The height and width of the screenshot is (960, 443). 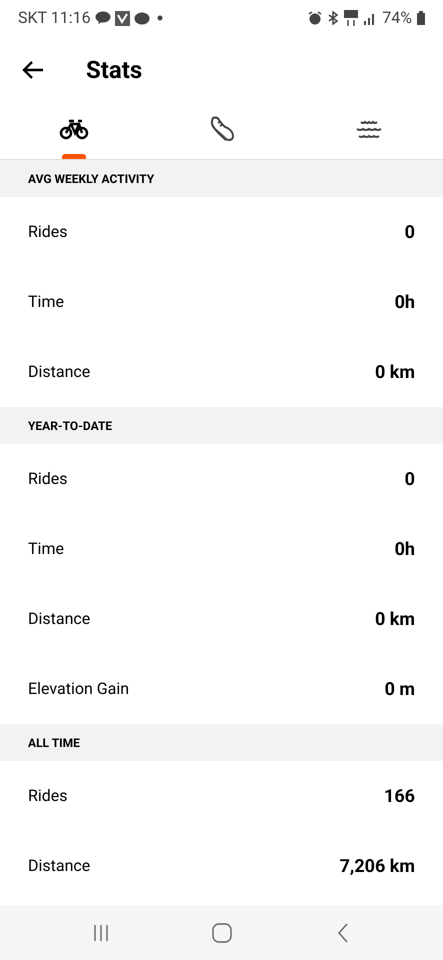 I want to click on stat-value: 0 m, so click(x=399, y=690).